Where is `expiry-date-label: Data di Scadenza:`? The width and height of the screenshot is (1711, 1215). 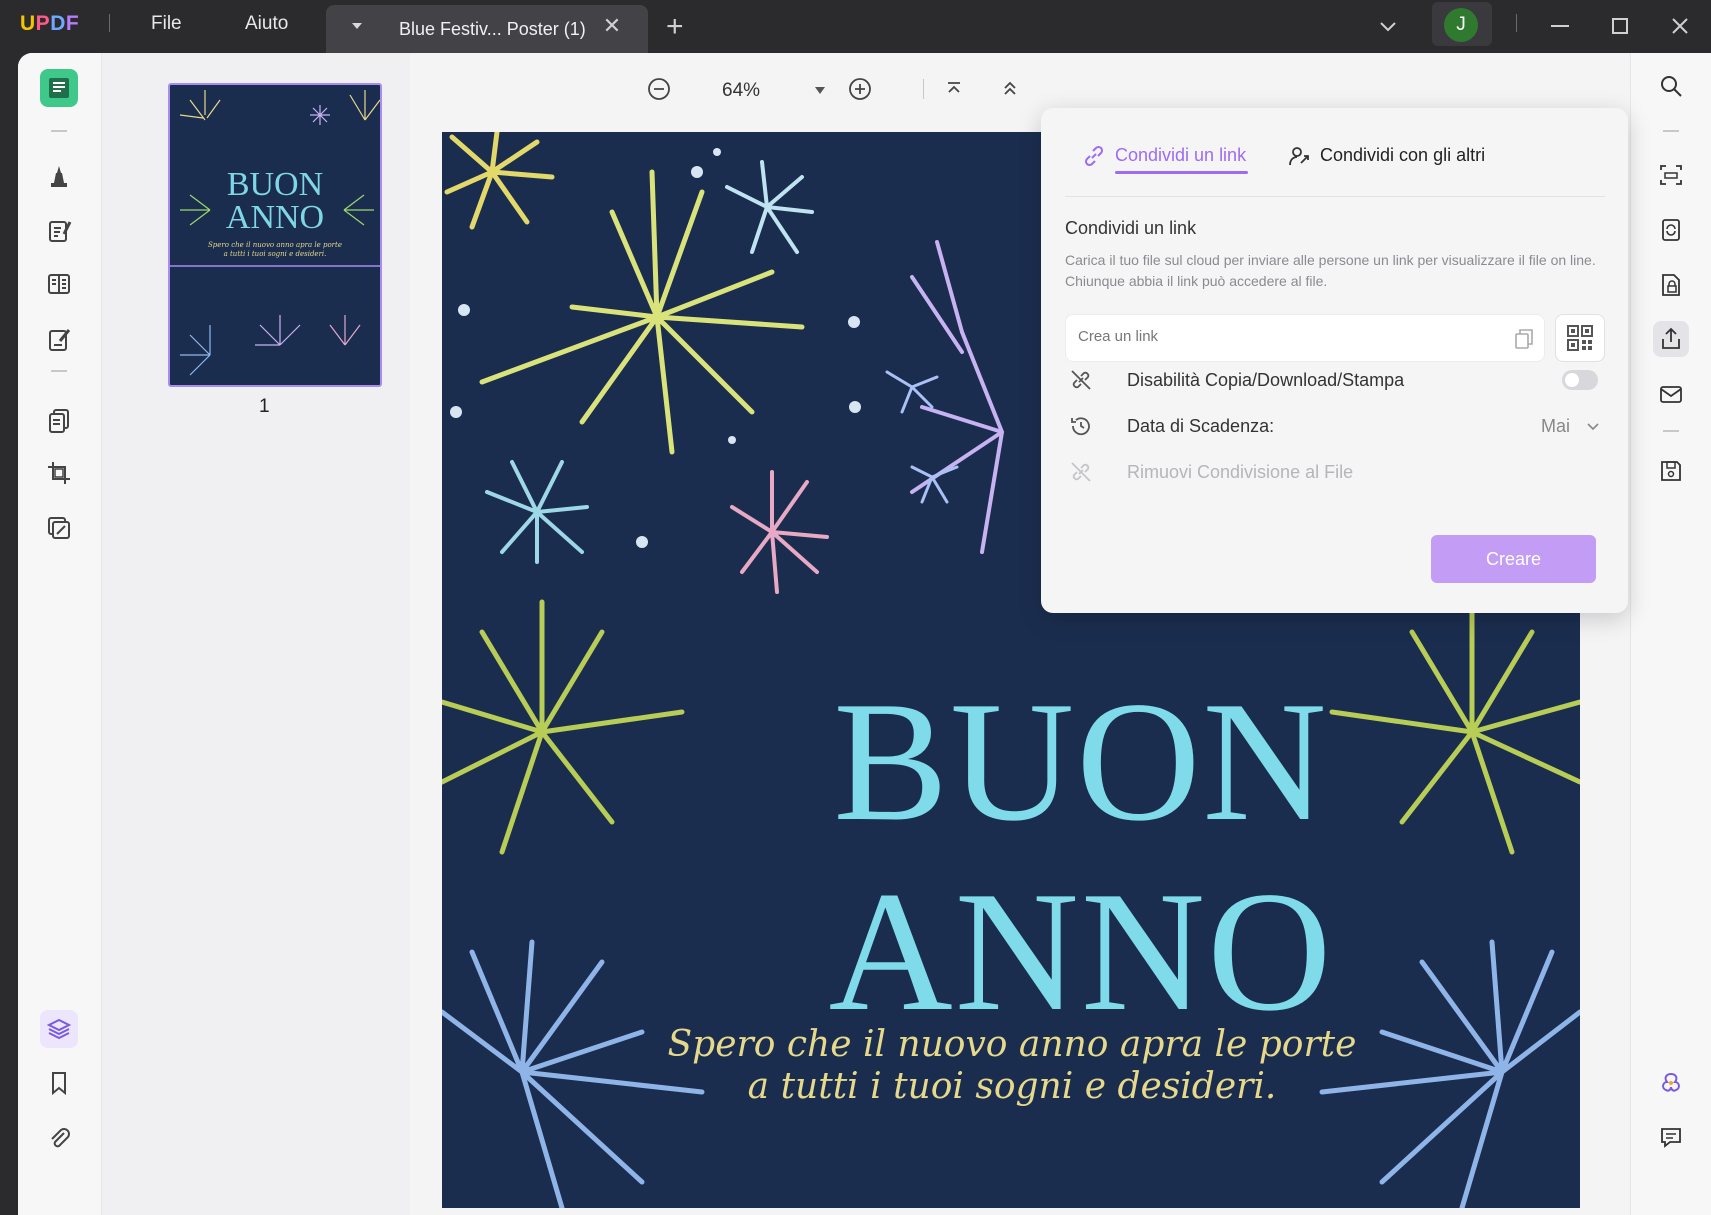
expiry-date-label: Data di Scadenza: is located at coordinates (1201, 426).